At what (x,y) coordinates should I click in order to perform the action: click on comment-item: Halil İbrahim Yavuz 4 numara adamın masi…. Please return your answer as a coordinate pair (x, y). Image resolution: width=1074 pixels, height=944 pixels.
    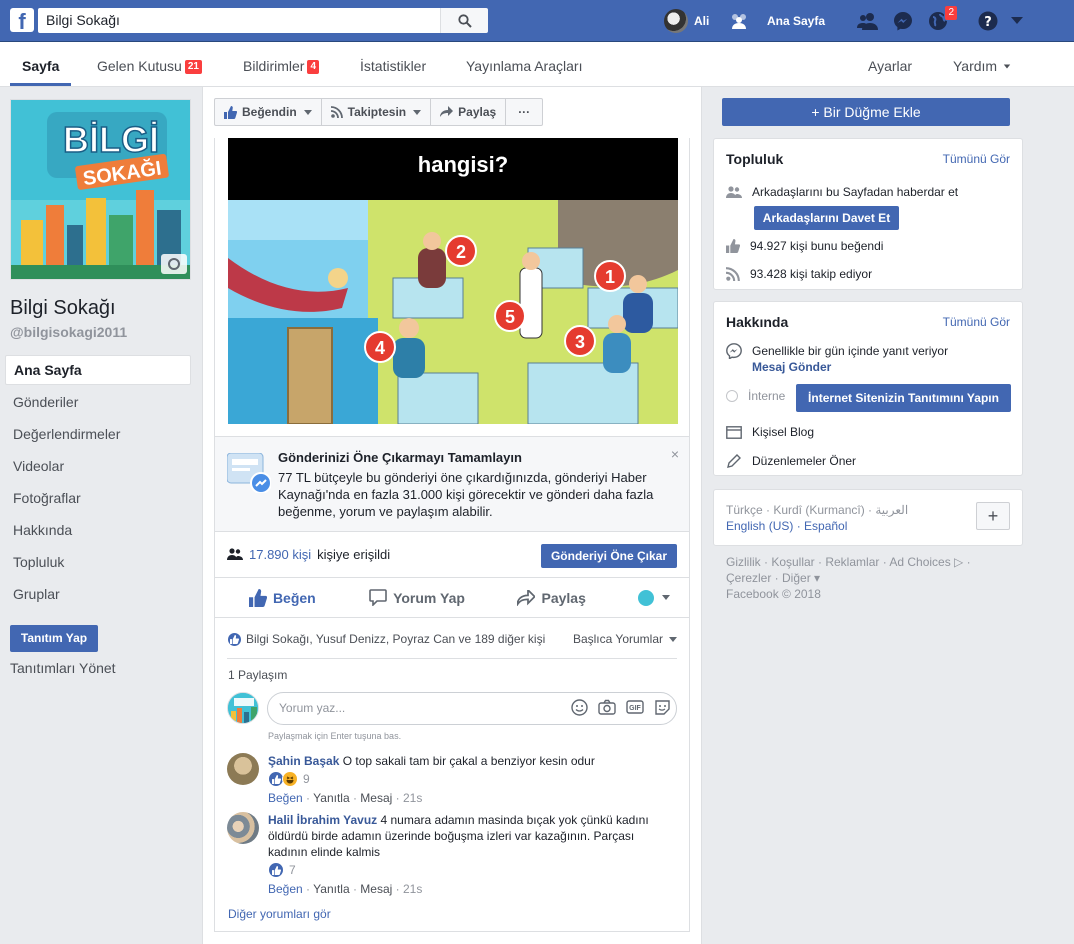
    Looking at the image, I should click on (452, 855).